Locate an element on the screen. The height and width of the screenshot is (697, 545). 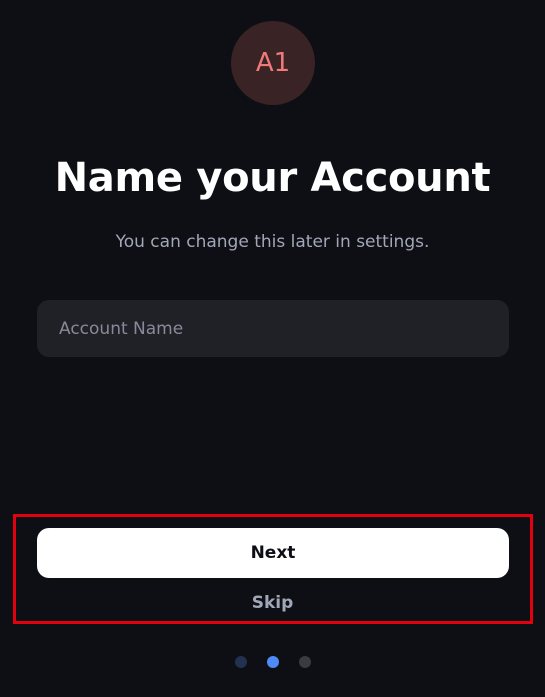
next-button: Next is located at coordinates (273, 553).